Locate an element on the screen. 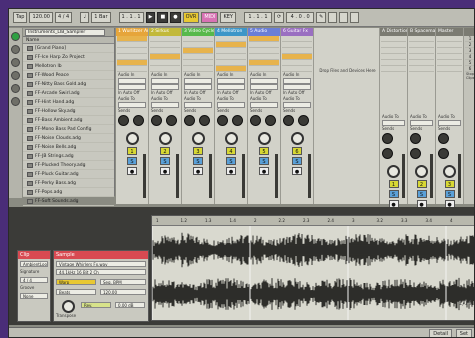 This screenshot has height=338, width=475. metronome-icon: ♩ is located at coordinates (85, 17).